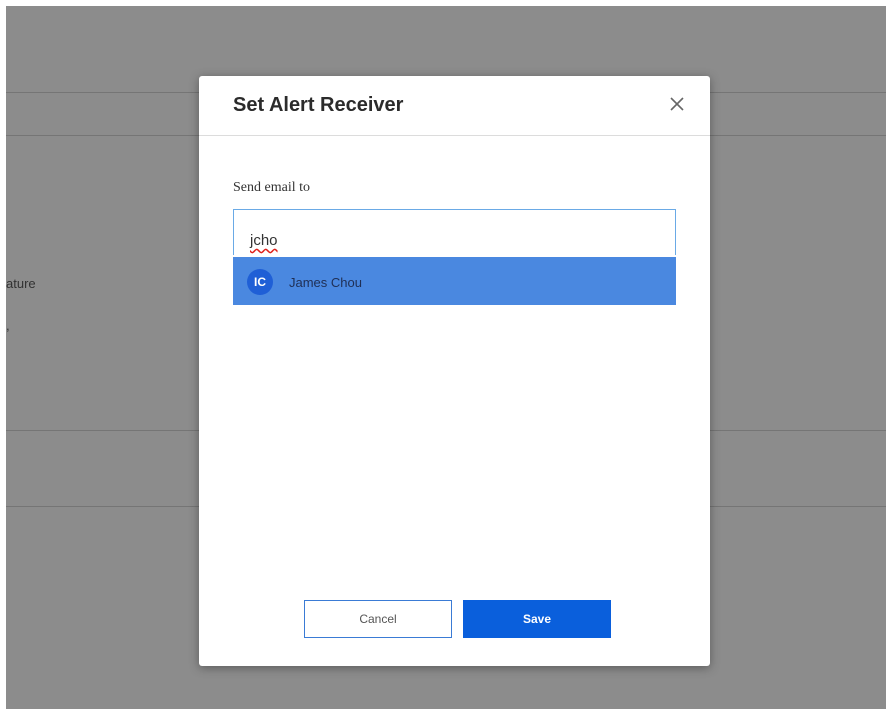  Describe the element at coordinates (260, 282) in the screenshot. I see `avatar: IC` at that location.